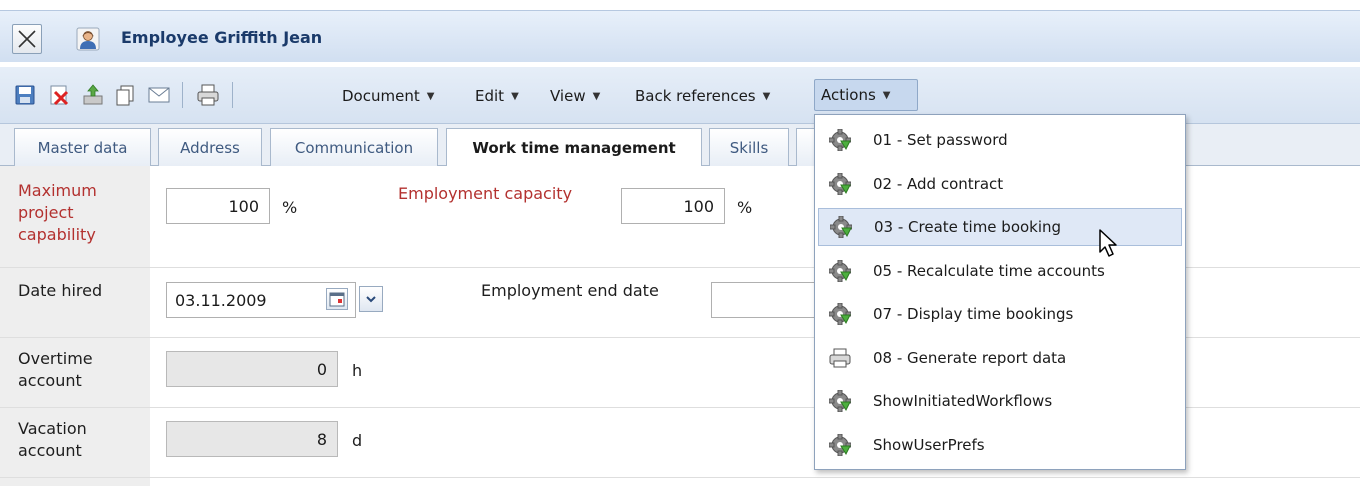 The height and width of the screenshot is (486, 1360). What do you see at coordinates (57, 190) in the screenshot?
I see `max-project-capability-label-line: Maximum` at bounding box center [57, 190].